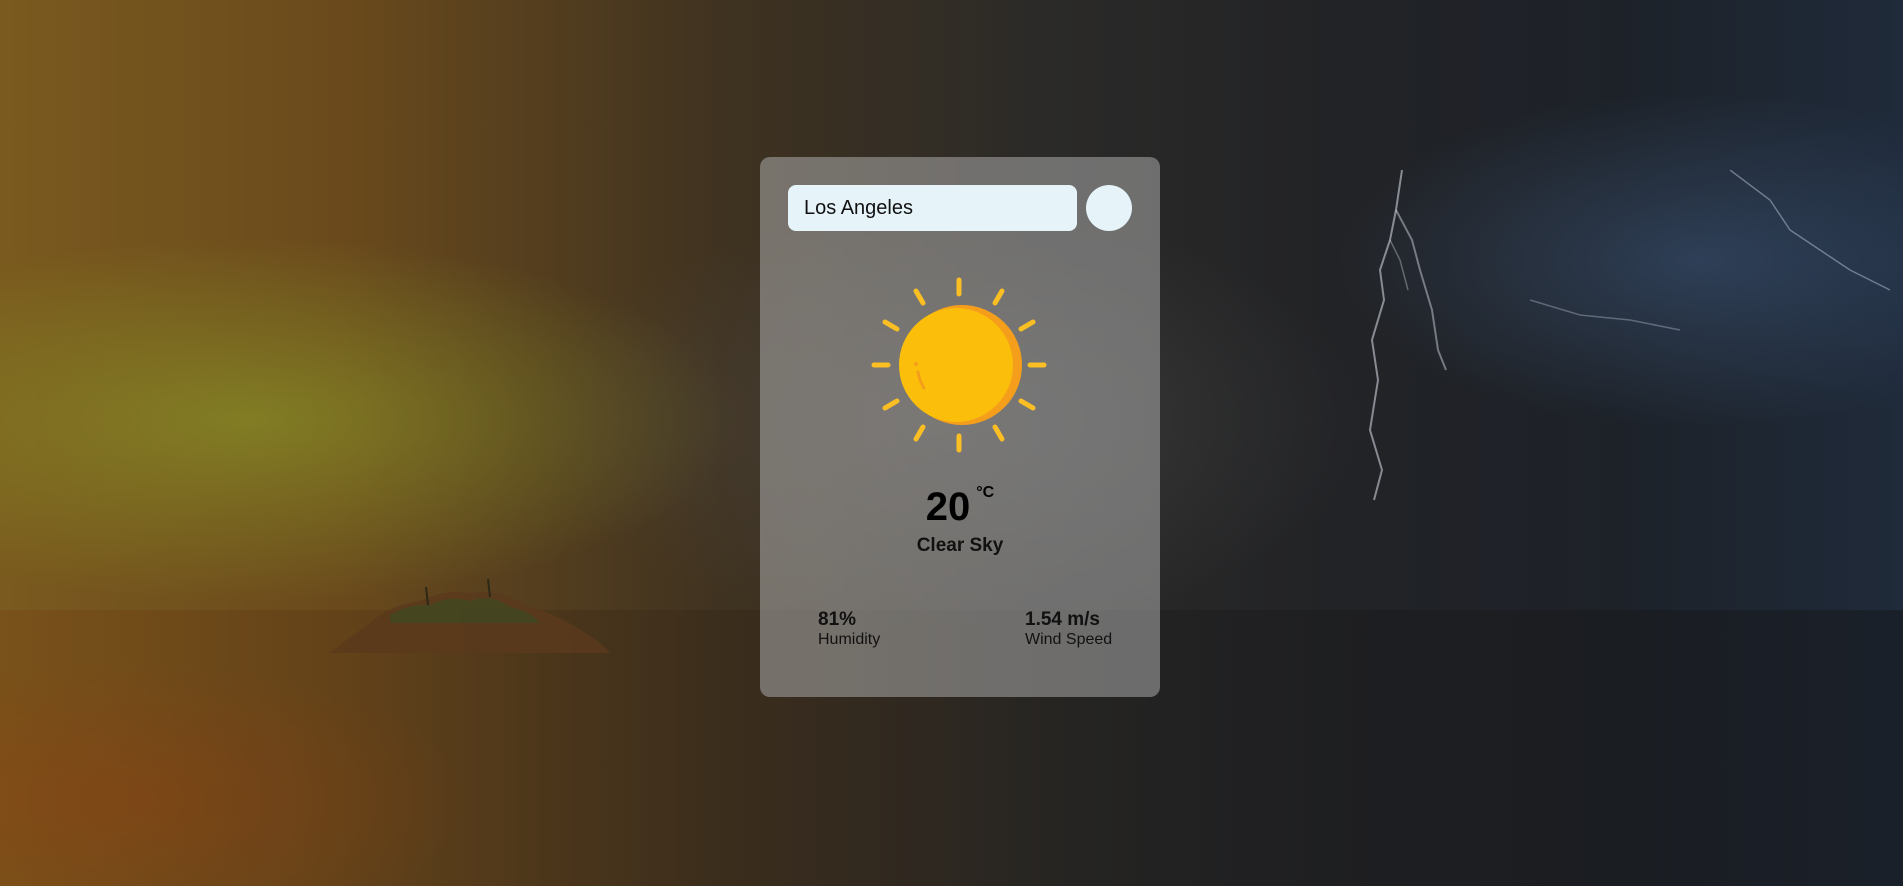 This screenshot has height=886, width=1903. Describe the element at coordinates (849, 639) in the screenshot. I see `humidity-label: Humidity` at that location.